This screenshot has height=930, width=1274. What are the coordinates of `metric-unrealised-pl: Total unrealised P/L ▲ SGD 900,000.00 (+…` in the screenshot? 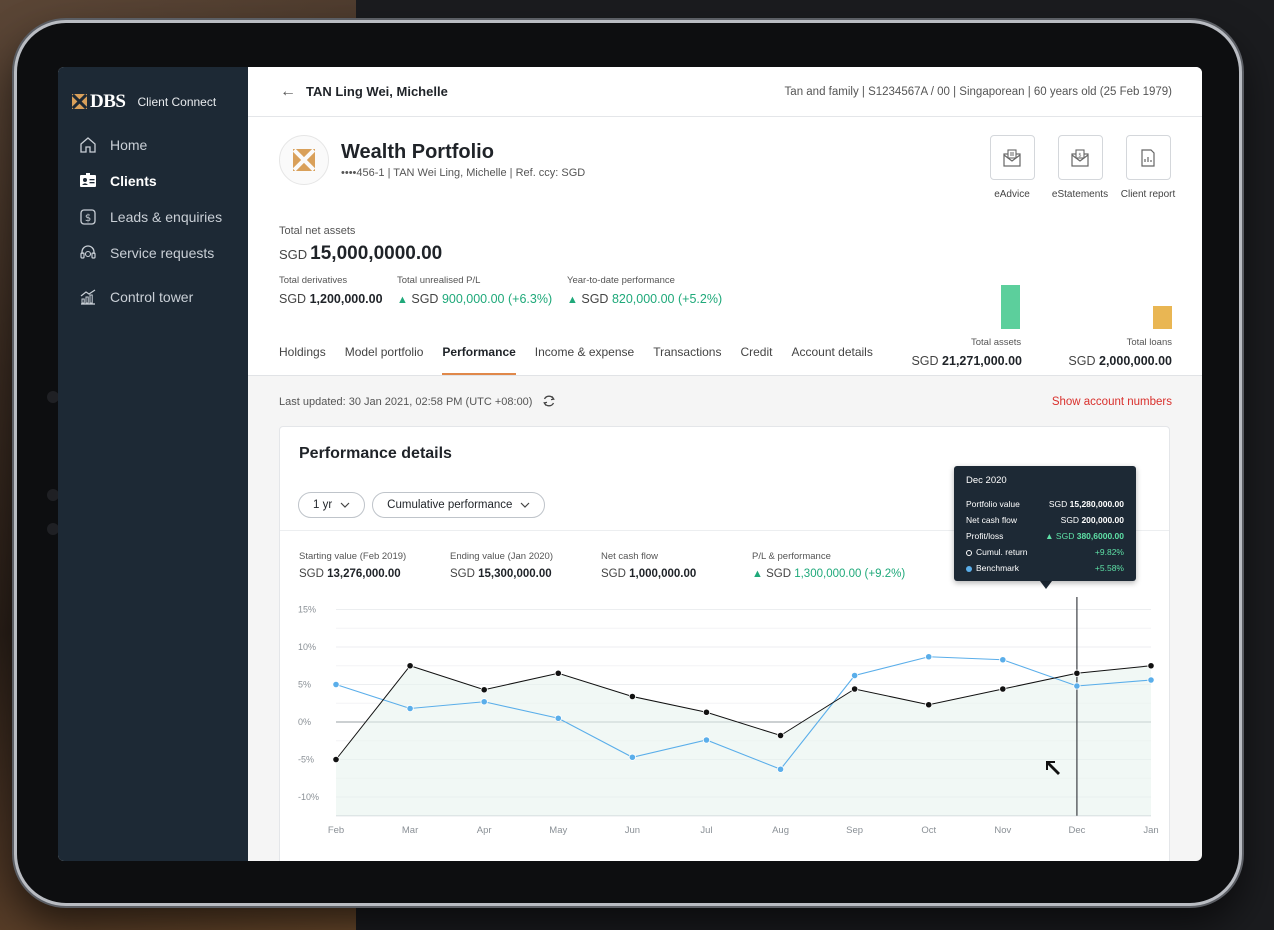 It's located at (475, 290).